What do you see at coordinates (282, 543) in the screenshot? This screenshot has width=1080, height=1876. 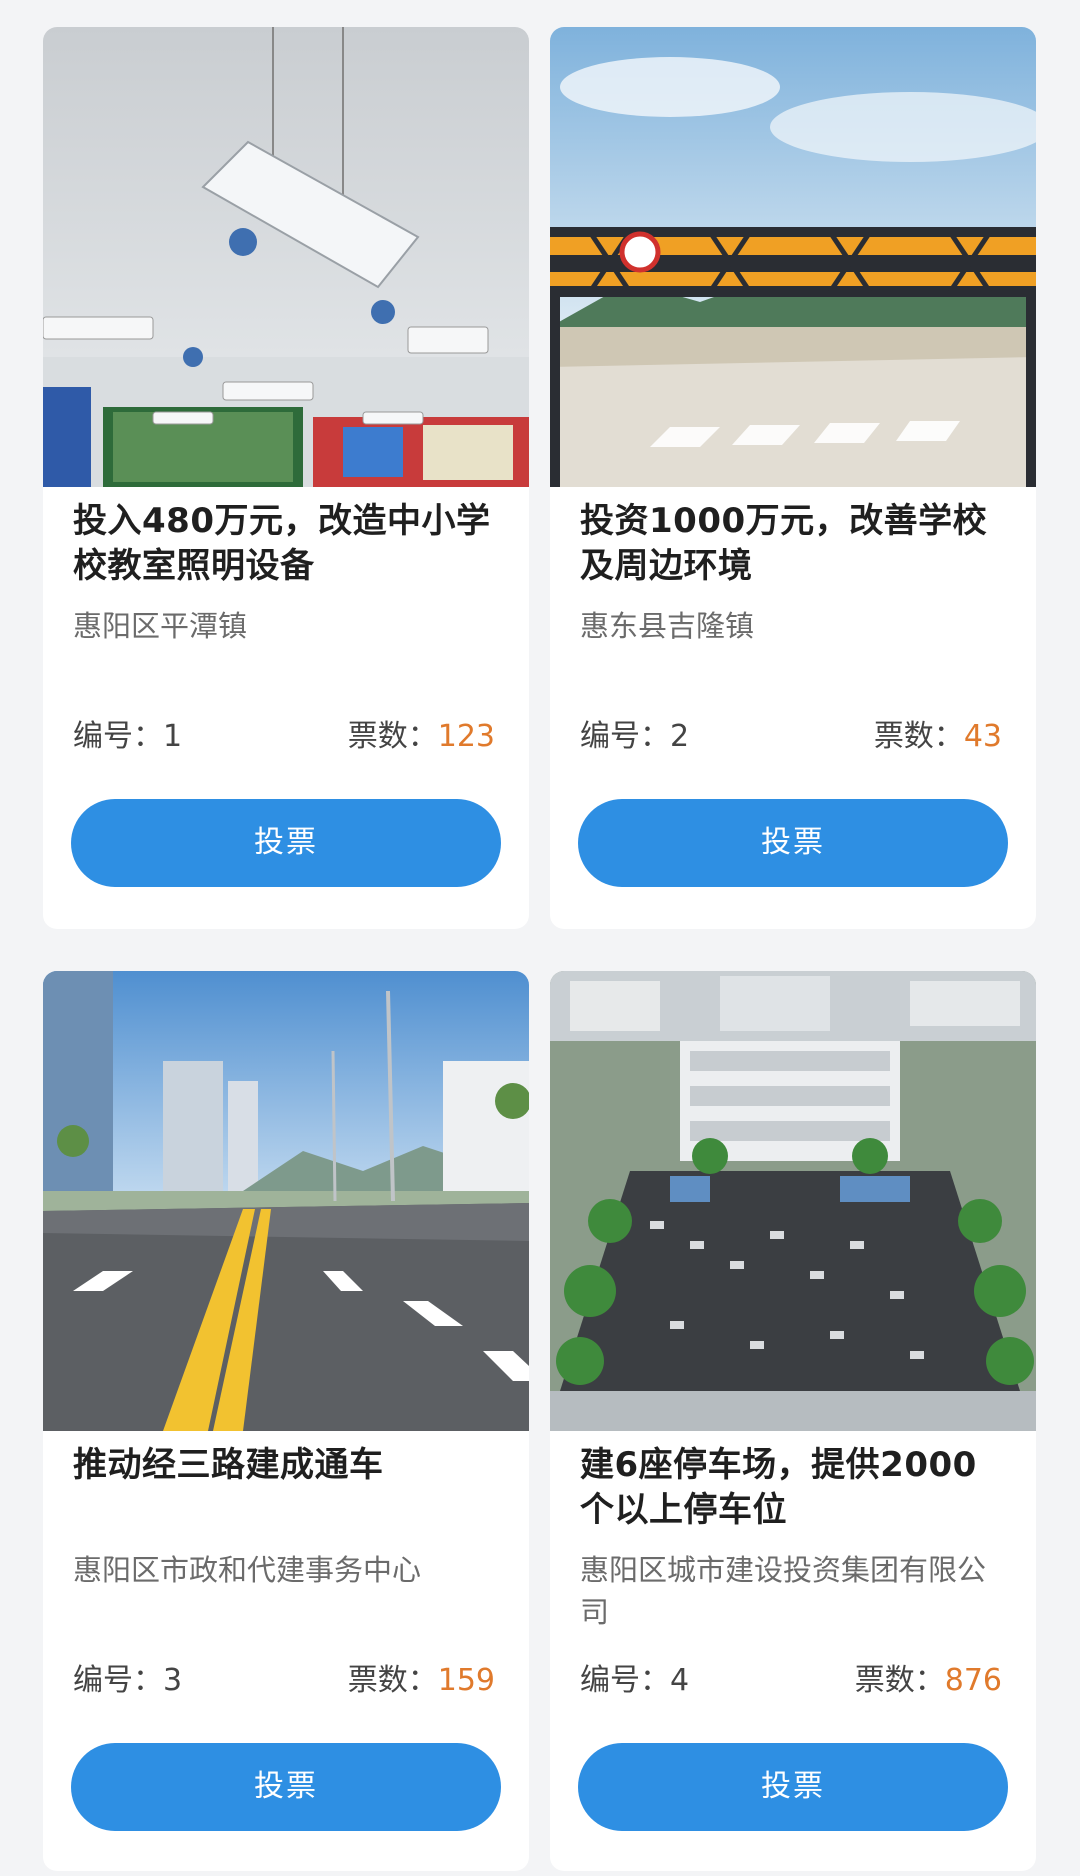 I see `project-title: 投入480万元，改造中小学校教室照明设备` at bounding box center [282, 543].